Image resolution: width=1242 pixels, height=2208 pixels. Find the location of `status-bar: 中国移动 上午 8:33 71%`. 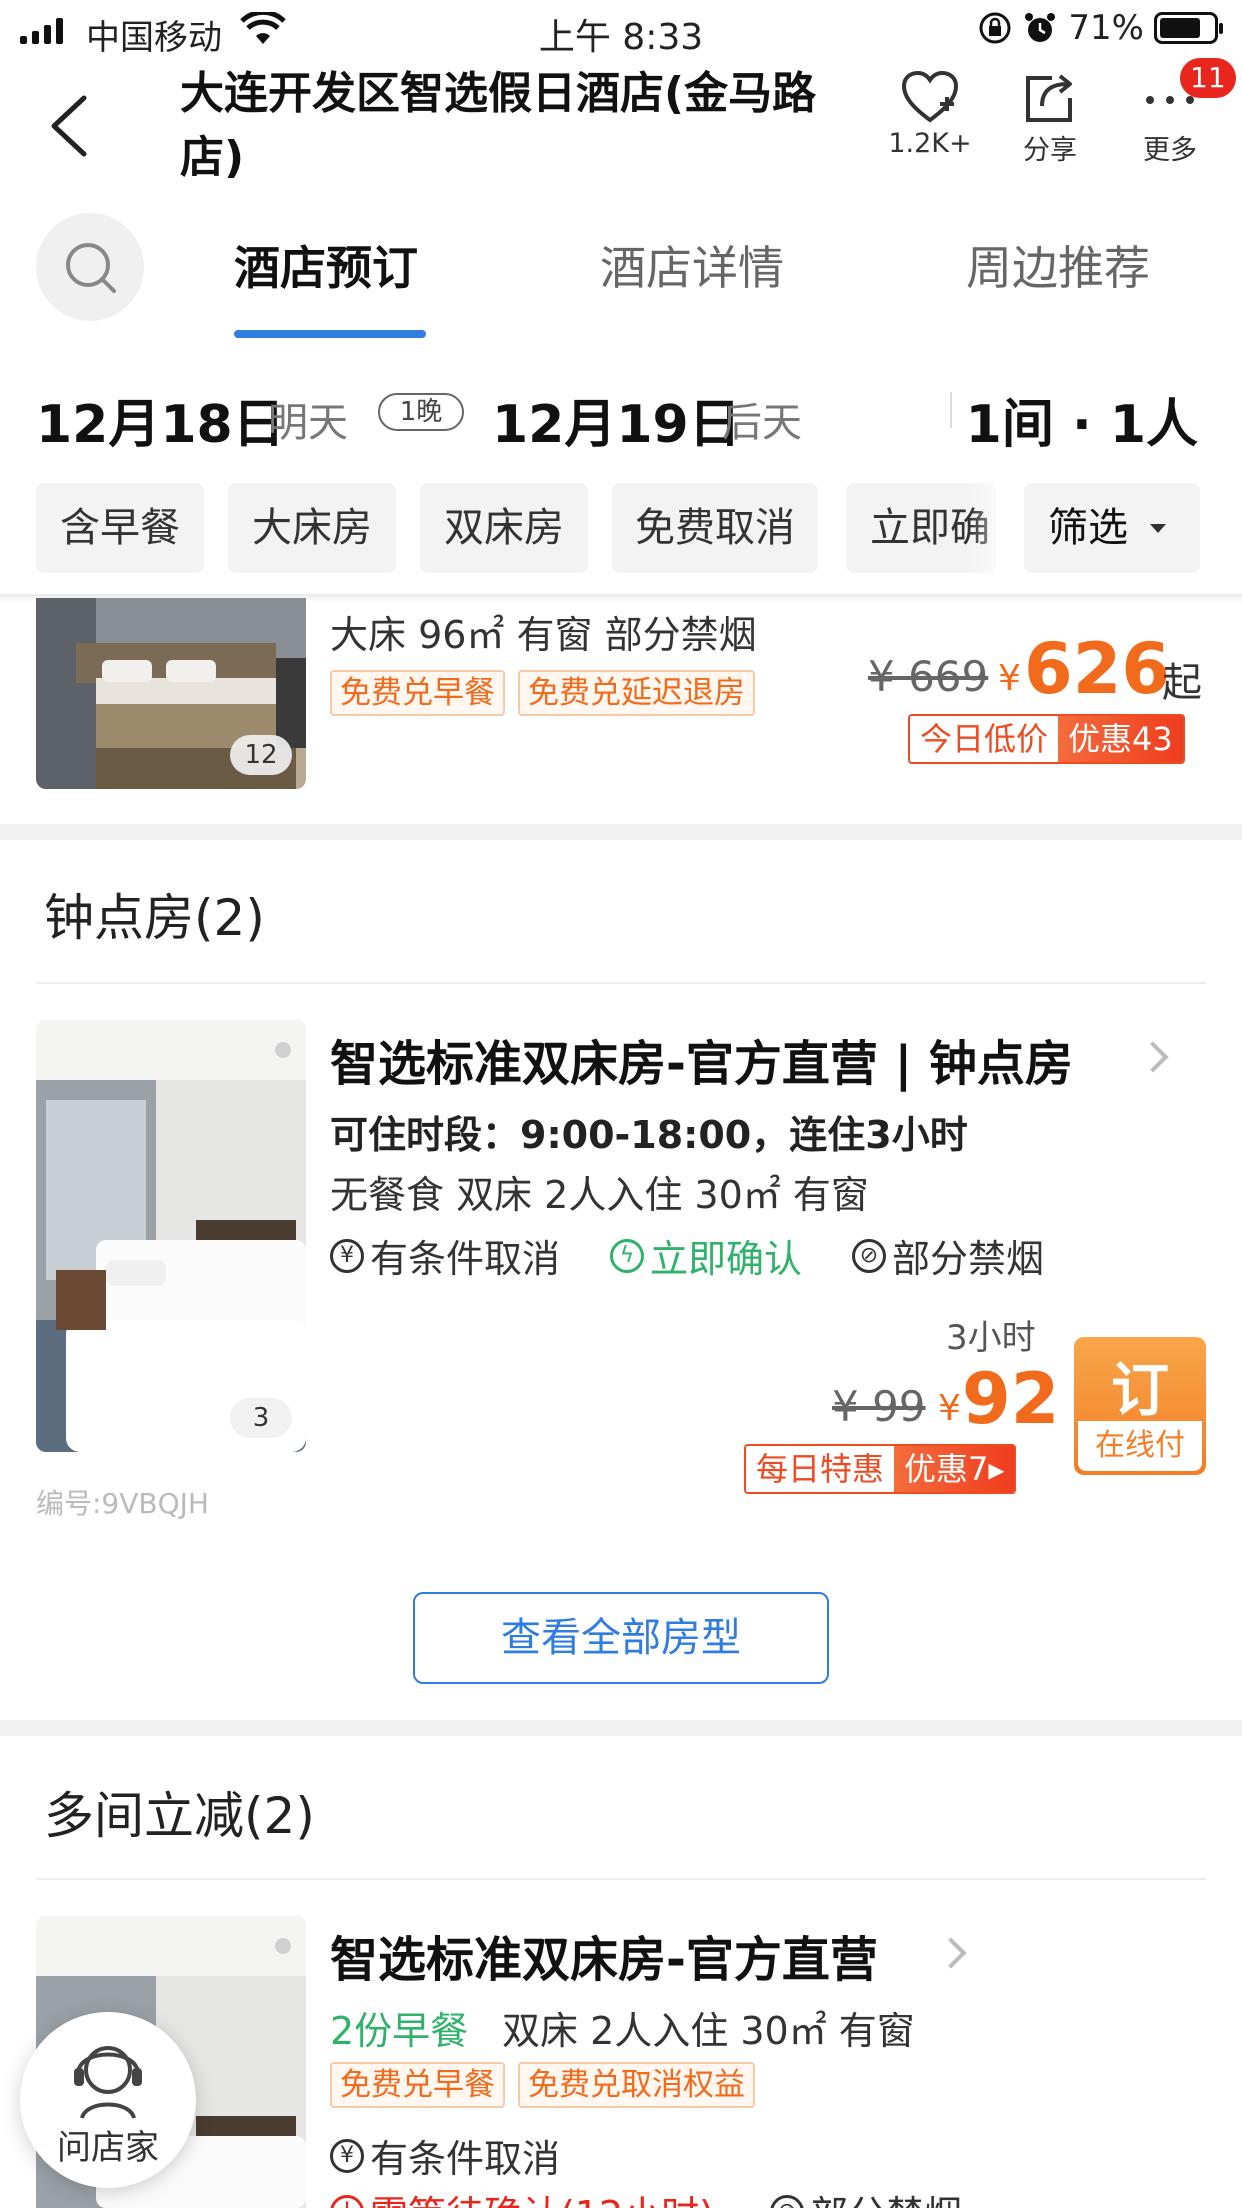

status-bar: 中国移动 上午 8:33 71% is located at coordinates (621, 30).